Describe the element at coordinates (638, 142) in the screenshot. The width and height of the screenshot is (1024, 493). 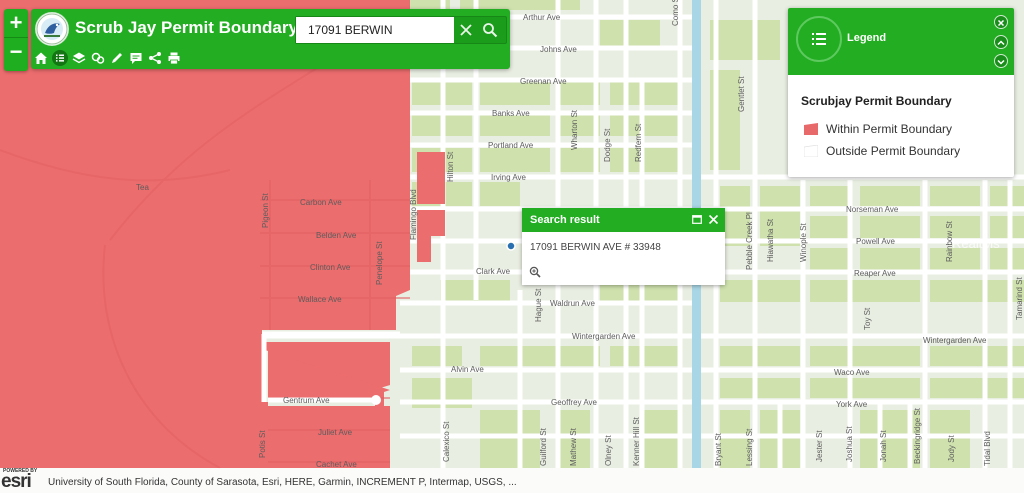
I see `street-label: Redfern St` at that location.